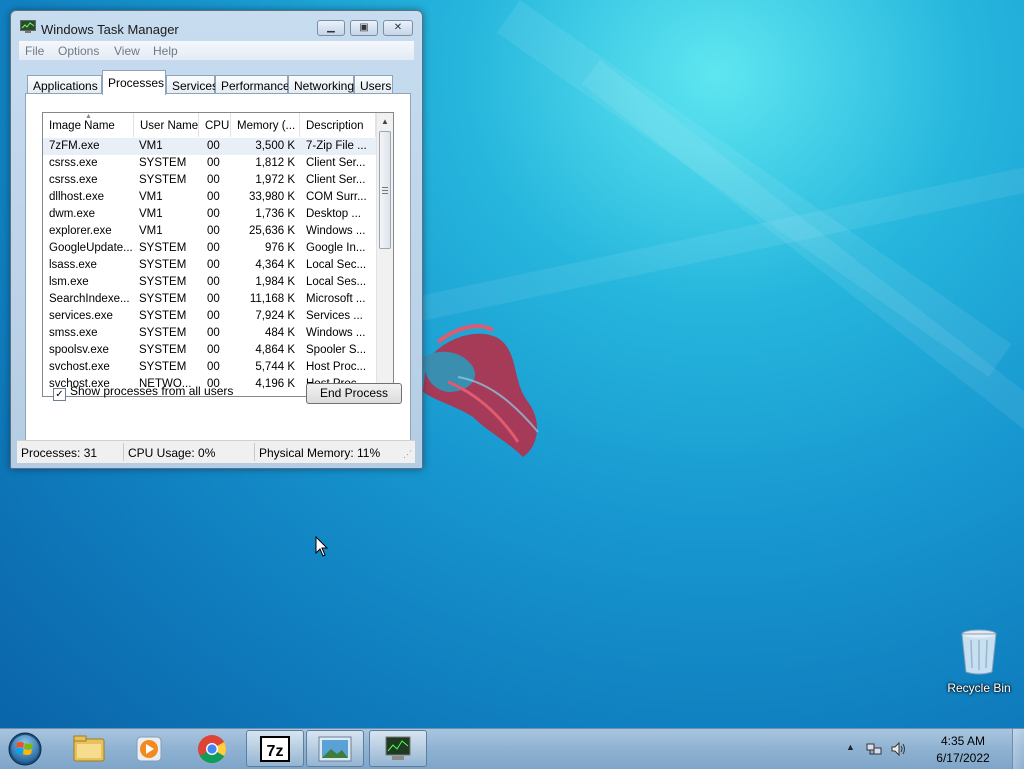 Image resolution: width=1024 pixels, height=770 pixels. What do you see at coordinates (275, 265) in the screenshot?
I see `process-memory-cell: 4,364 K` at bounding box center [275, 265].